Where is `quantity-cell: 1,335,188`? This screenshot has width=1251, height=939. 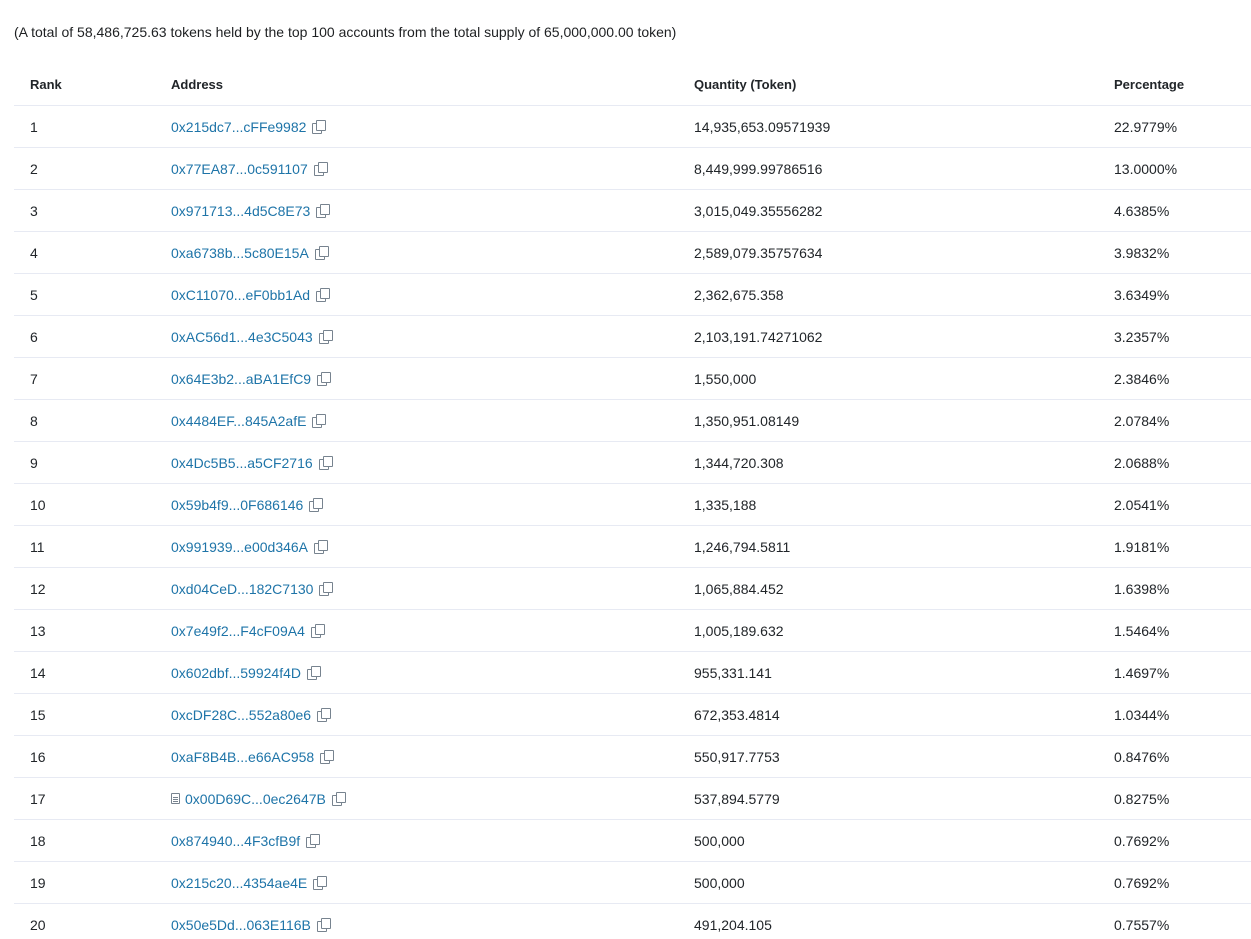 quantity-cell: 1,335,188 is located at coordinates (725, 504).